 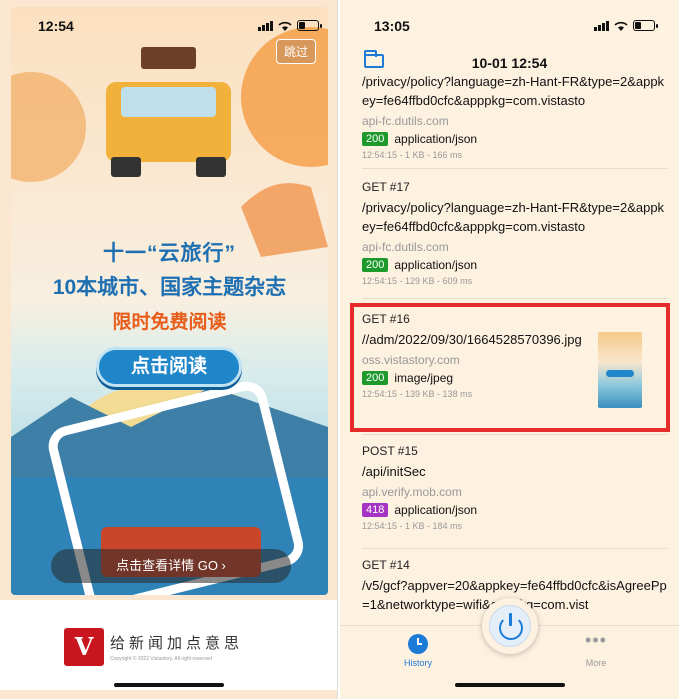 What do you see at coordinates (56, 26) in the screenshot?
I see `status-time: 12:54` at bounding box center [56, 26].